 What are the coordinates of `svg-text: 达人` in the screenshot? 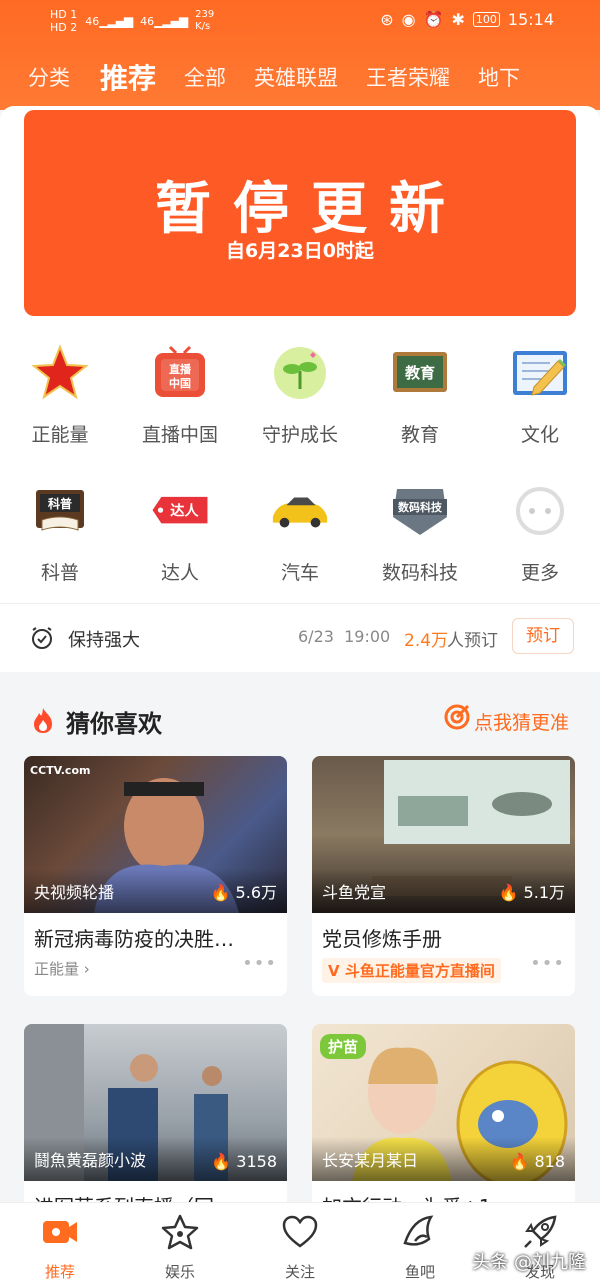 It's located at (184, 510).